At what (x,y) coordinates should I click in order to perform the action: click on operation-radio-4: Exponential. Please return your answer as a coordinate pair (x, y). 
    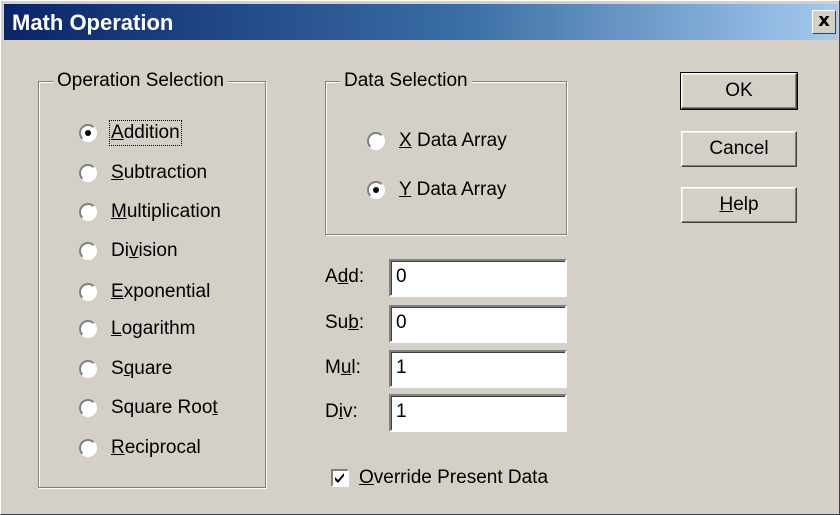
    Looking at the image, I should click on (144, 292).